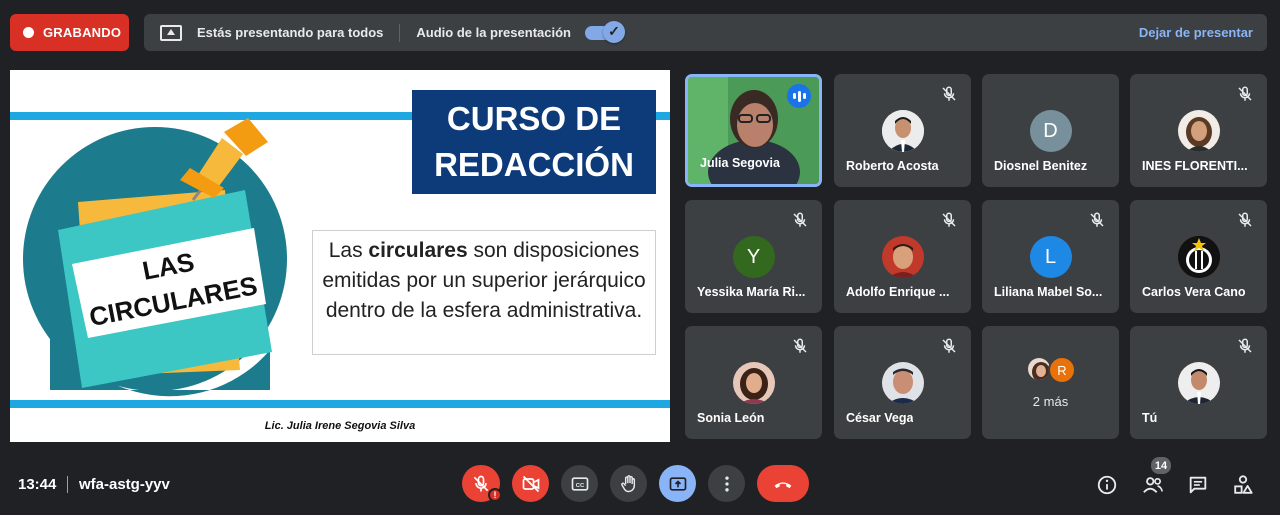  I want to click on participant-tile: Julia Segovia, so click(753, 130).